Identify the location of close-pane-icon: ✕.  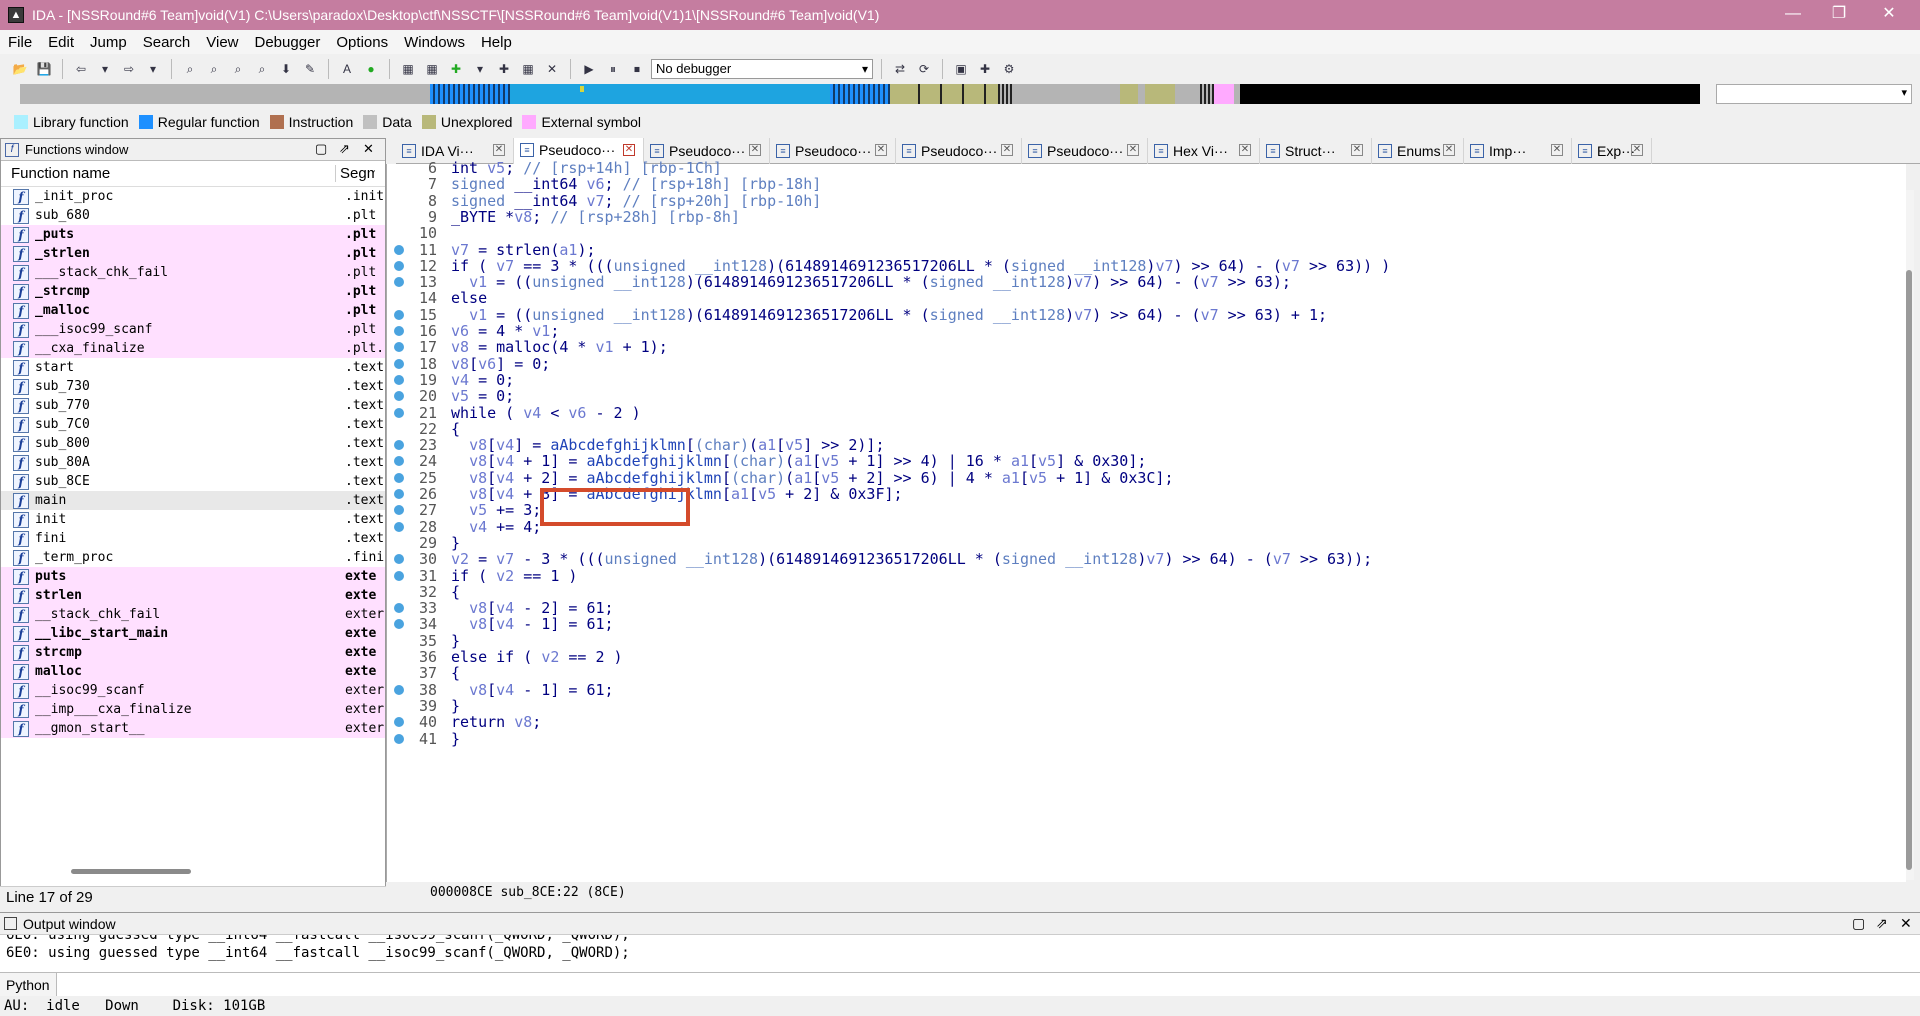
(368, 149).